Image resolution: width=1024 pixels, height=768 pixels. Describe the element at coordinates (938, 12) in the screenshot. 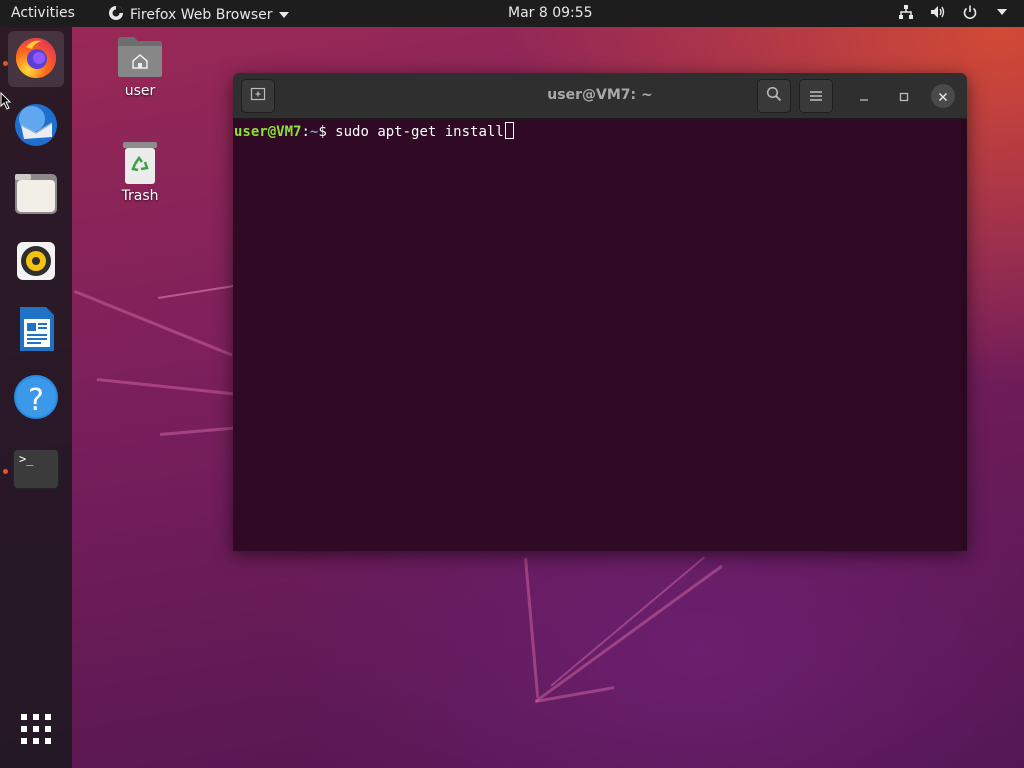

I see `volume-icon` at that location.